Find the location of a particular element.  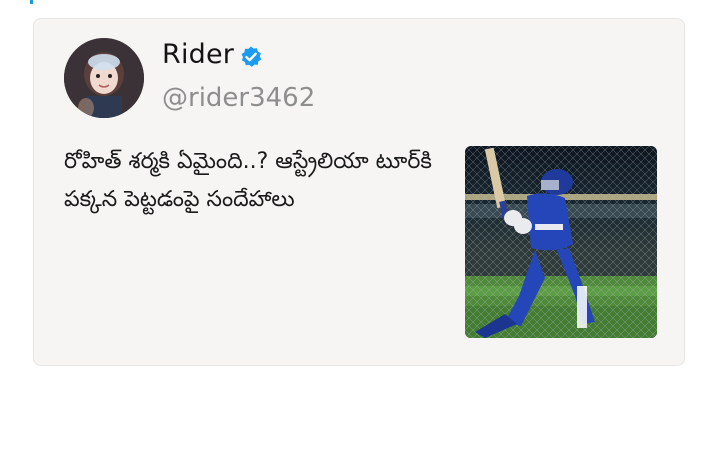

avatar is located at coordinates (104, 78).